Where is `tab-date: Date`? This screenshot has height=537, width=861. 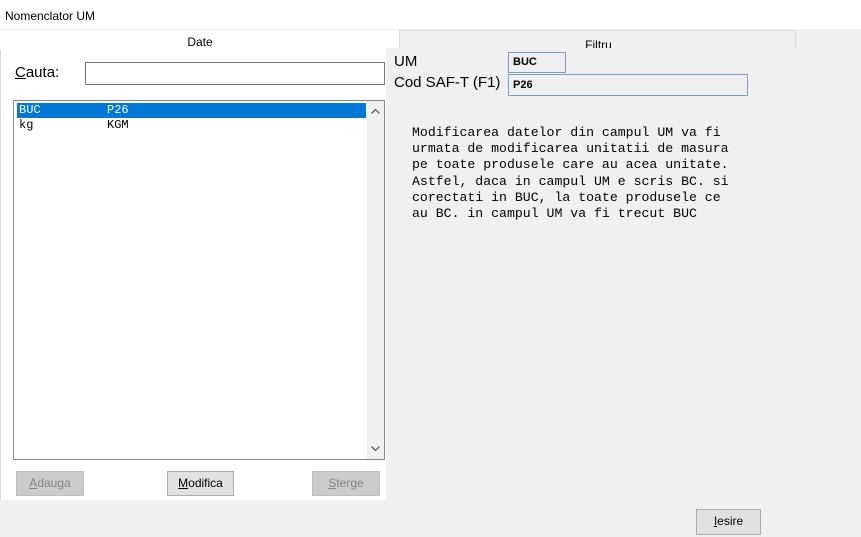
tab-date: Date is located at coordinates (200, 41).